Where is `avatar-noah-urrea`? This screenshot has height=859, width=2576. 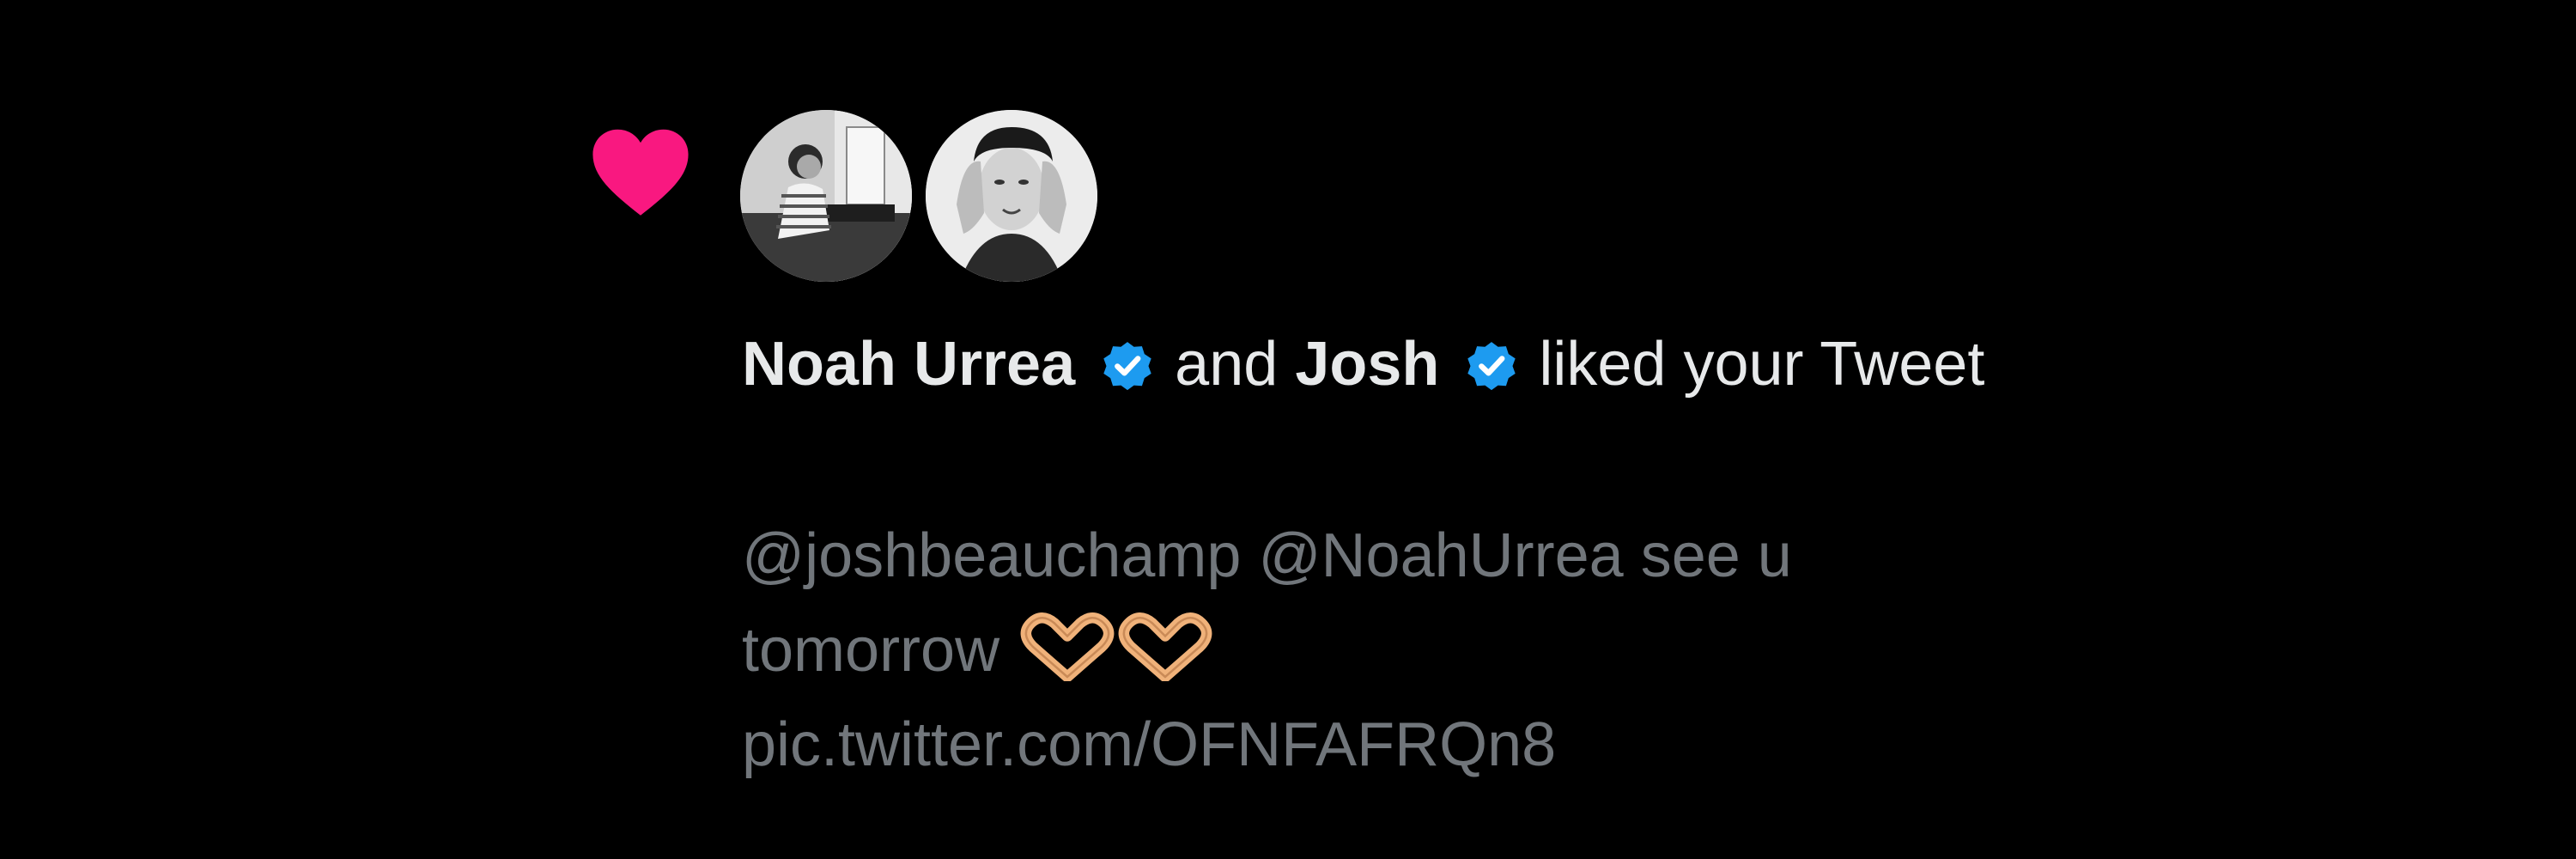
avatar-noah-urrea is located at coordinates (826, 196).